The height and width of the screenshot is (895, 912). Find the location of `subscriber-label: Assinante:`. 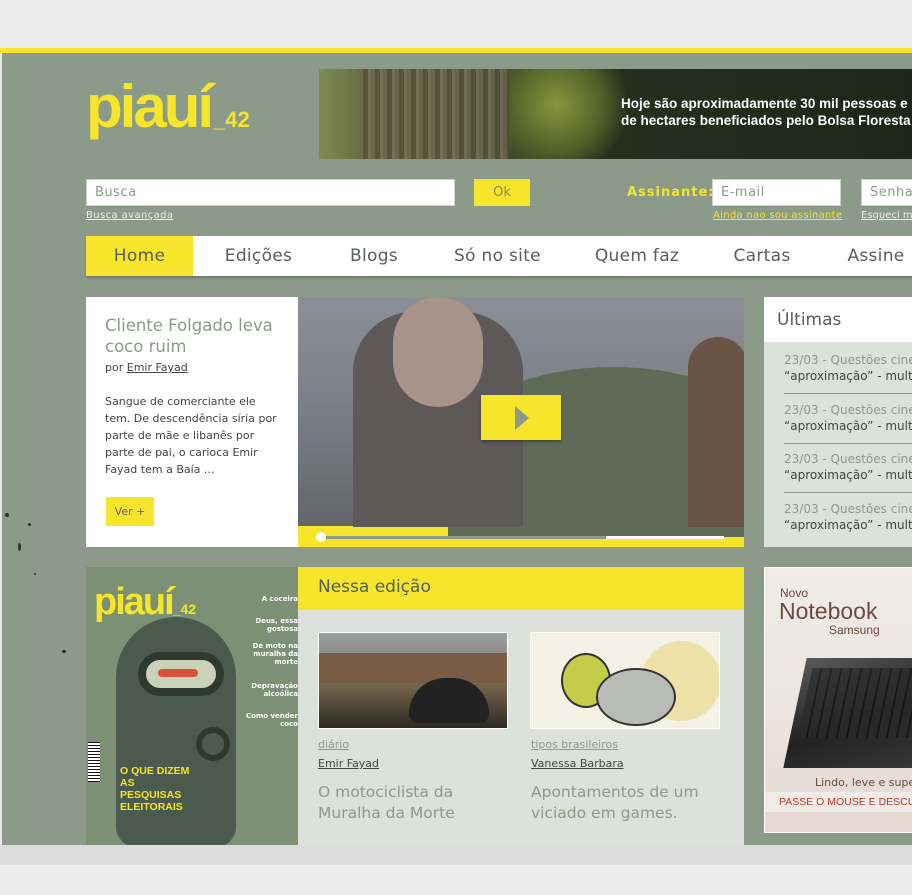

subscriber-label: Assinante: is located at coordinates (671, 192).